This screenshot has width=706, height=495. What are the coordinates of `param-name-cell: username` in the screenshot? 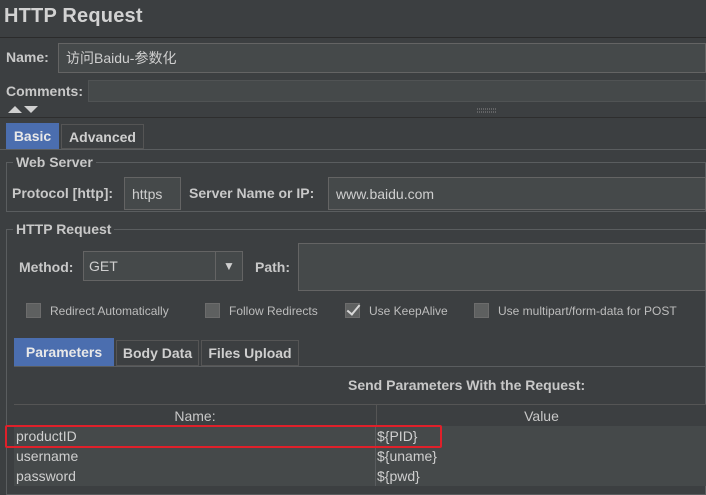 It's located at (195, 456).